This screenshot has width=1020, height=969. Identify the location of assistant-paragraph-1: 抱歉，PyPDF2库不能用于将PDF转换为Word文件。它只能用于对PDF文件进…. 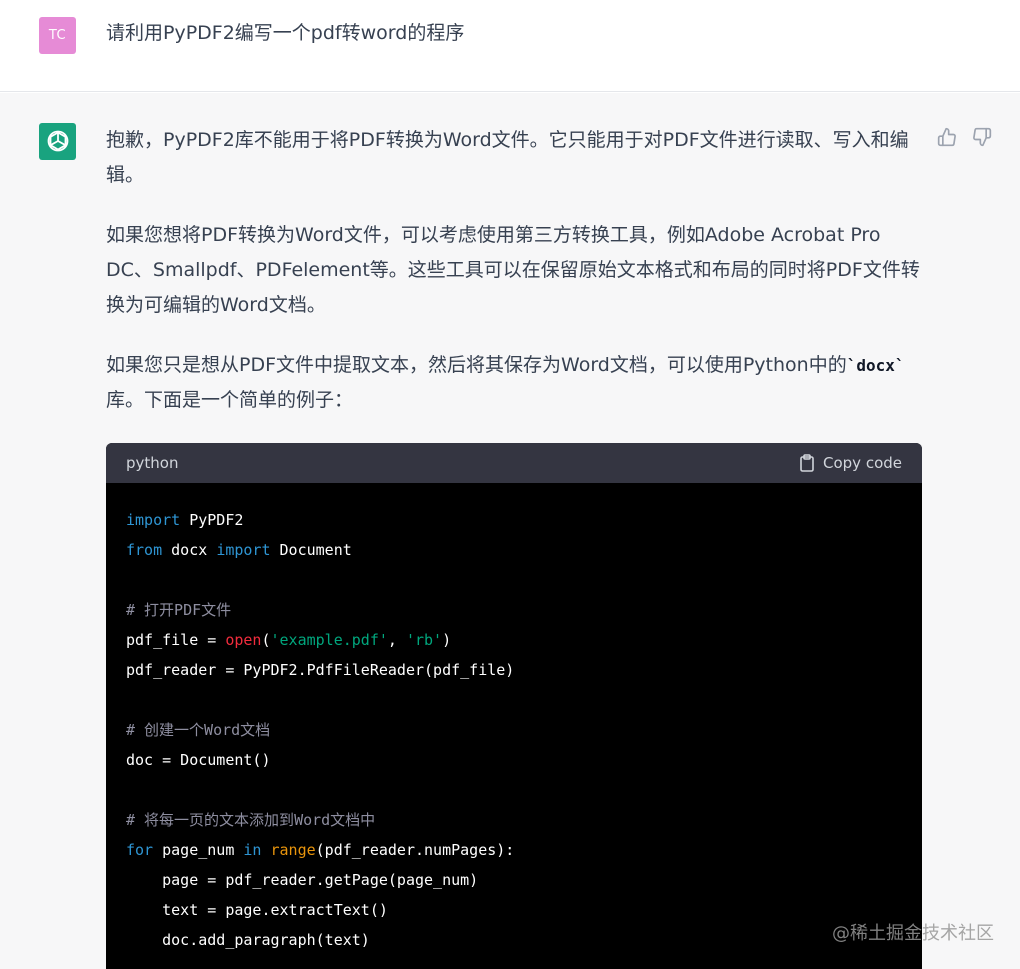
(507, 157).